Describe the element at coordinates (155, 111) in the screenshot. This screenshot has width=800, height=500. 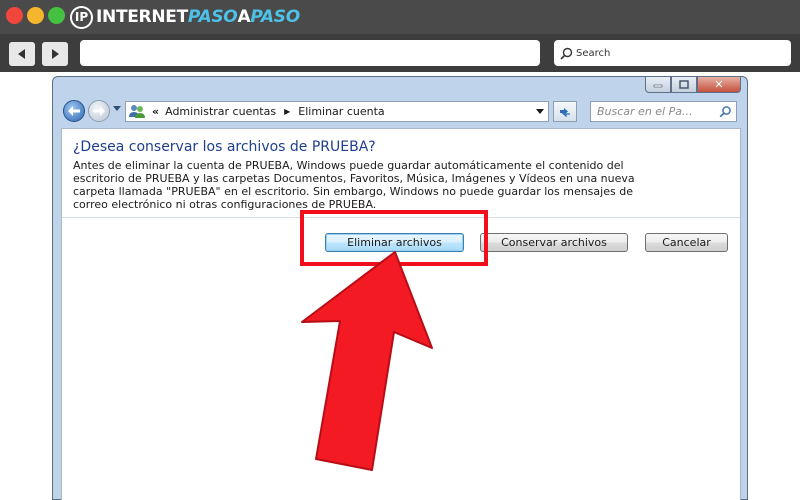
I see `breadcrumb-overflow: «` at that location.